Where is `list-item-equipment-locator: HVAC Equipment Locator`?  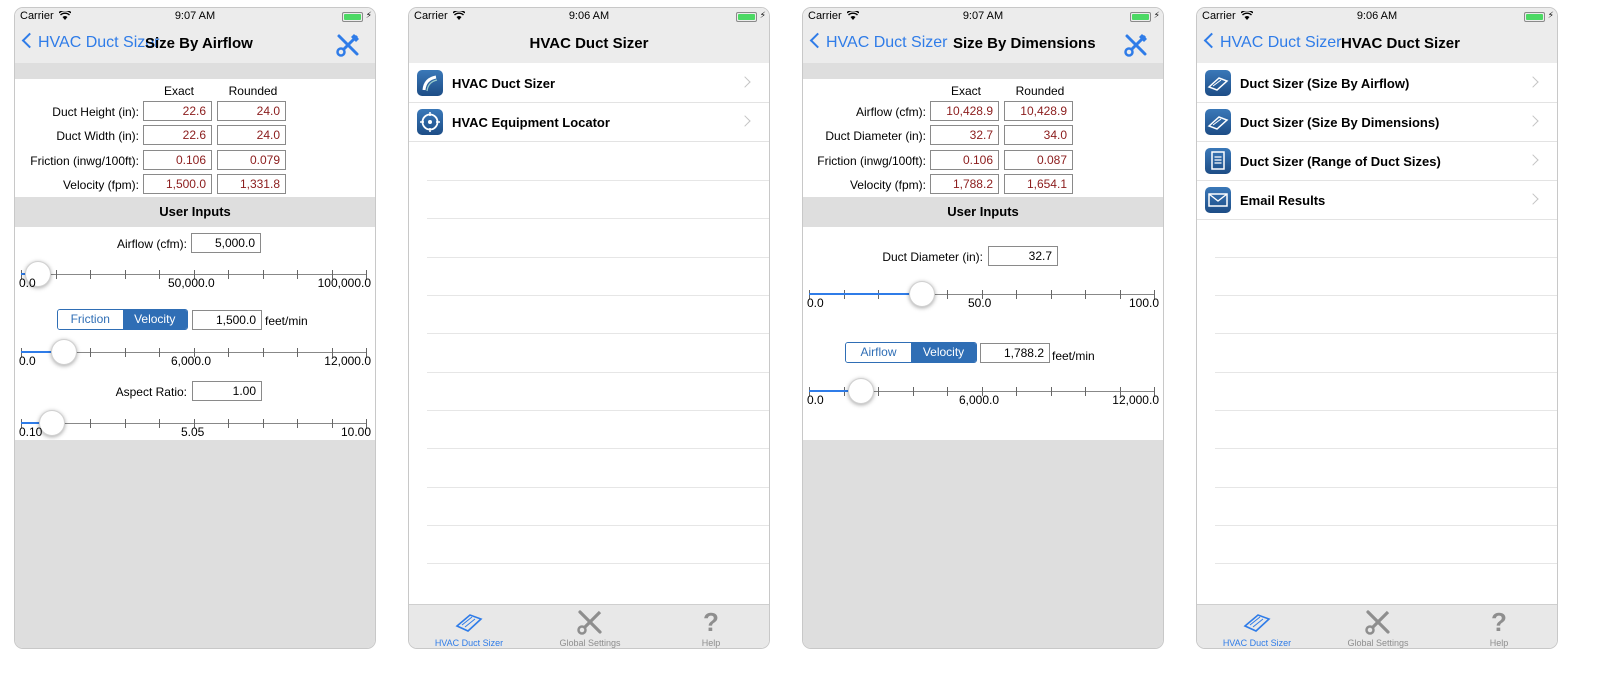
list-item-equipment-locator: HVAC Equipment Locator is located at coordinates (589, 122).